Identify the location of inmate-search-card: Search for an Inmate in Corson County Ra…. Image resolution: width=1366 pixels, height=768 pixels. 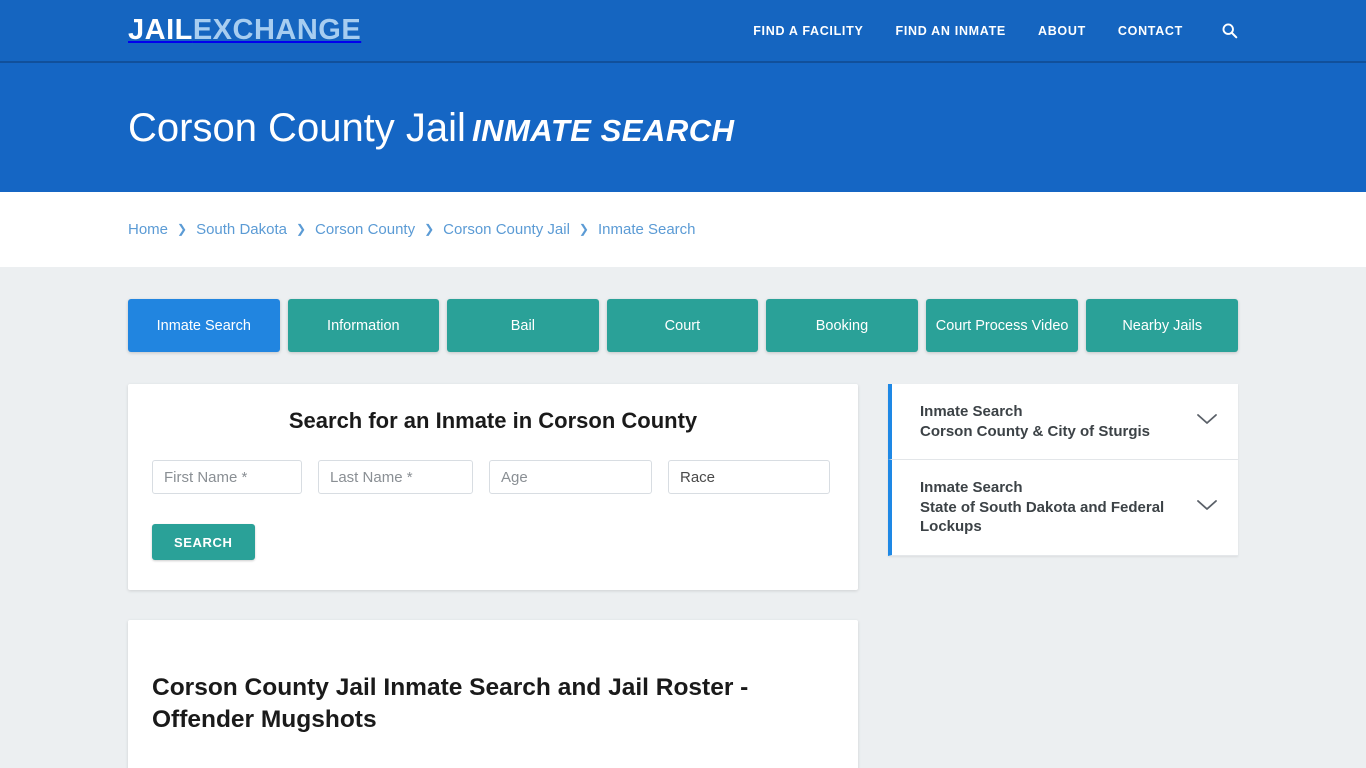
(493, 487).